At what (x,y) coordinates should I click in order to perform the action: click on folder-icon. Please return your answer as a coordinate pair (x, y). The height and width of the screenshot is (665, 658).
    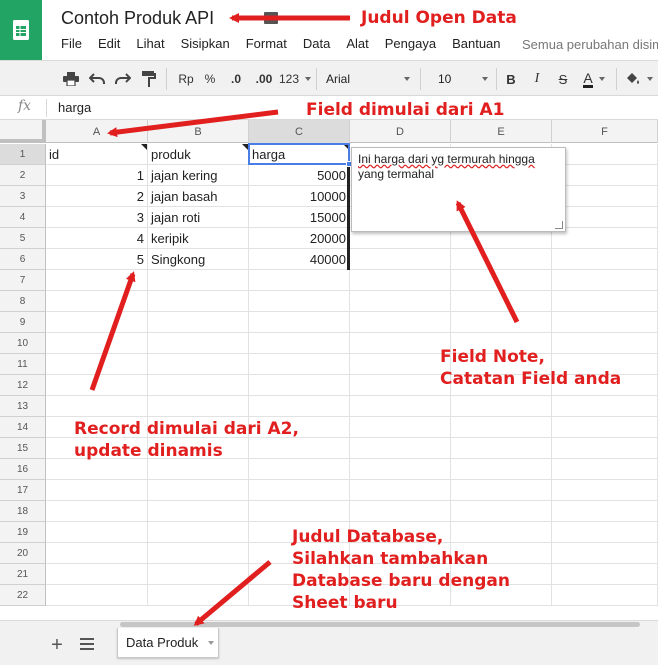
    Looking at the image, I should click on (271, 18).